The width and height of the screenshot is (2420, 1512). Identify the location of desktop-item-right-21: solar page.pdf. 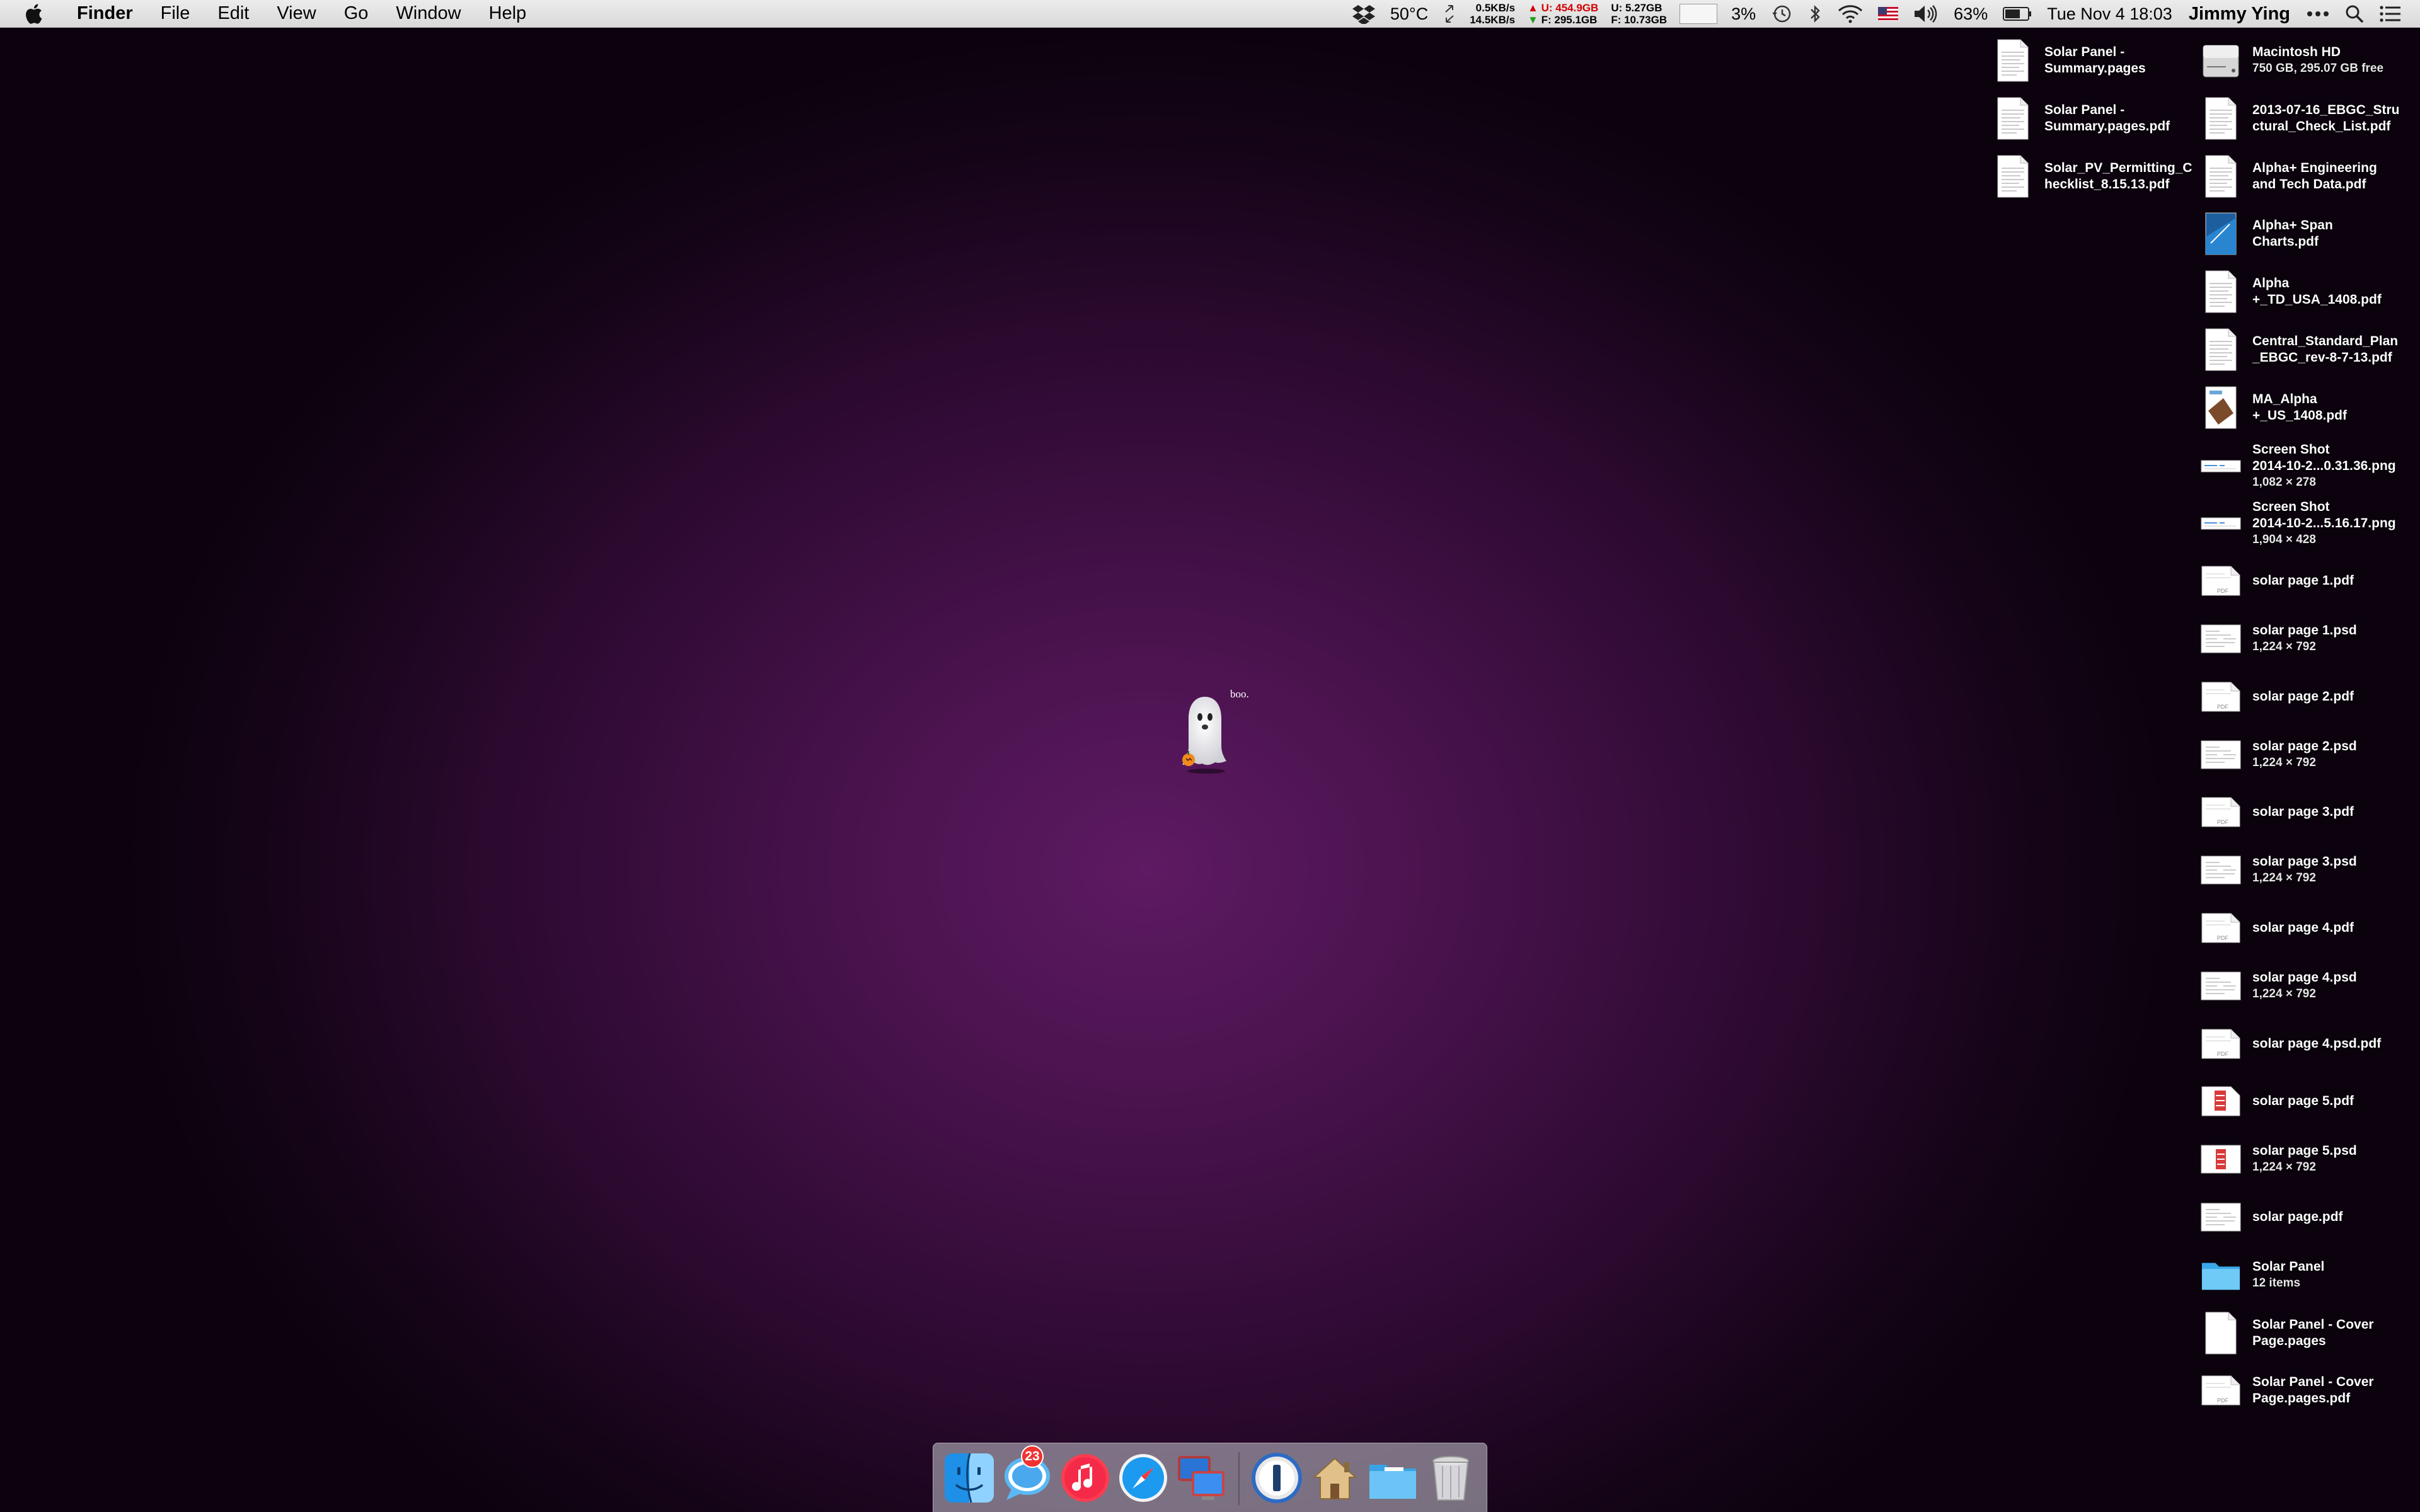
(2272, 1217).